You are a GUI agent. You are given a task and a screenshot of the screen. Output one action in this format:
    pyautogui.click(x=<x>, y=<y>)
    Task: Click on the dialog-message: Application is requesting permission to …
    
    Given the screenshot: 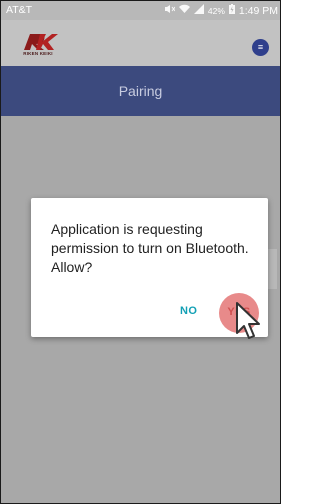 What is the action you would take?
    pyautogui.click(x=150, y=248)
    